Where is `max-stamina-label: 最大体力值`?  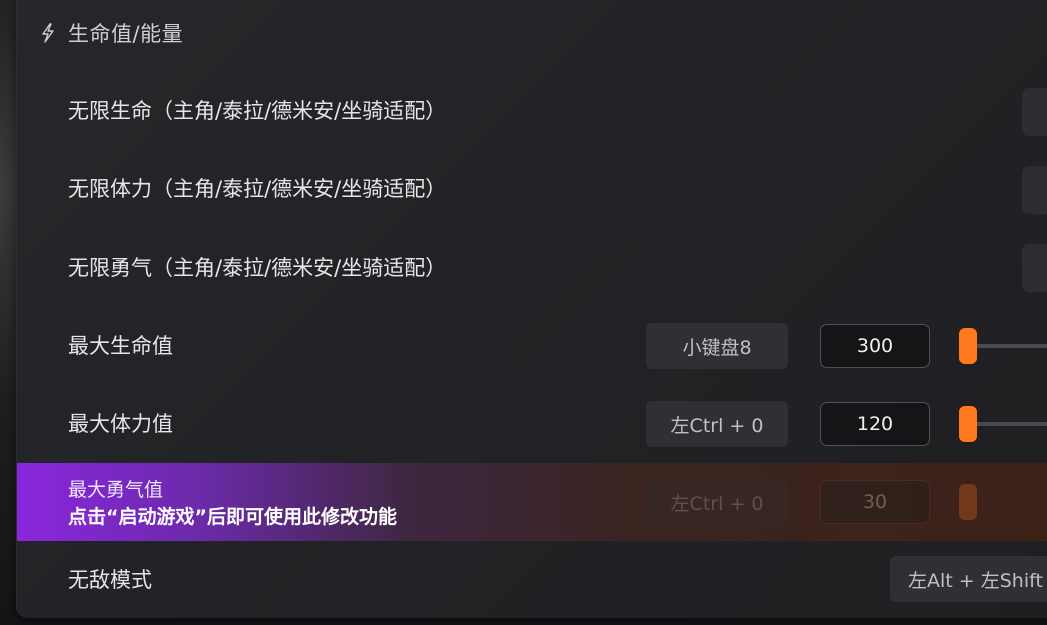 max-stamina-label: 最大体力值 is located at coordinates (120, 424).